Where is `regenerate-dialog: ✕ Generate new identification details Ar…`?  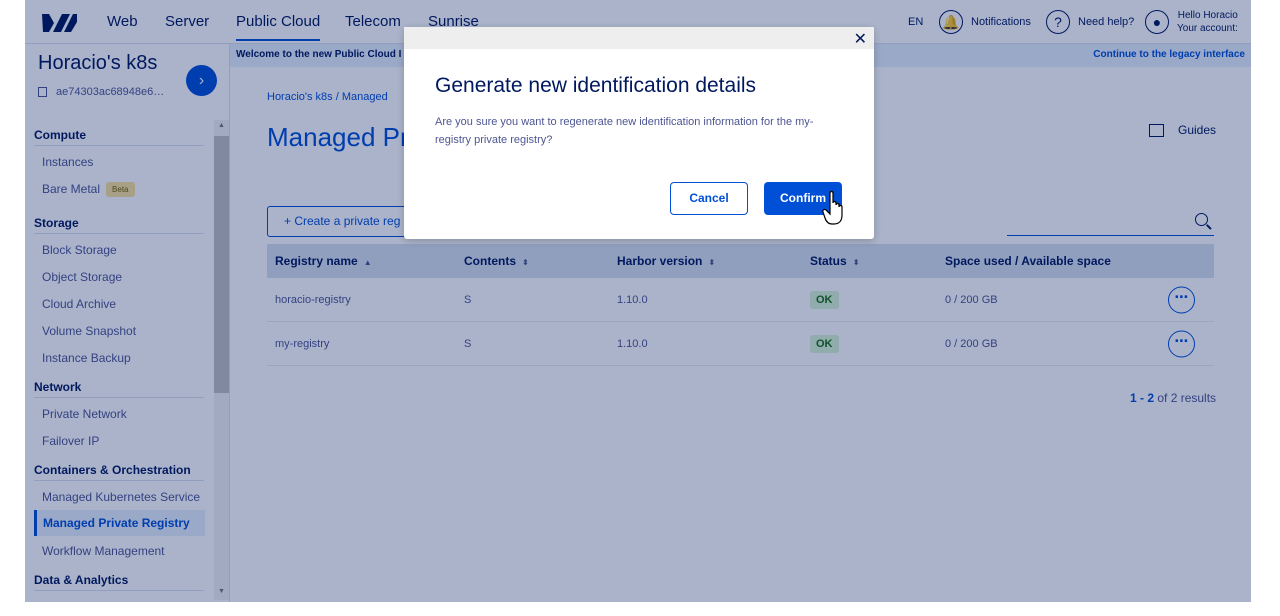
regenerate-dialog: ✕ Generate new identification details Ar… is located at coordinates (639, 133).